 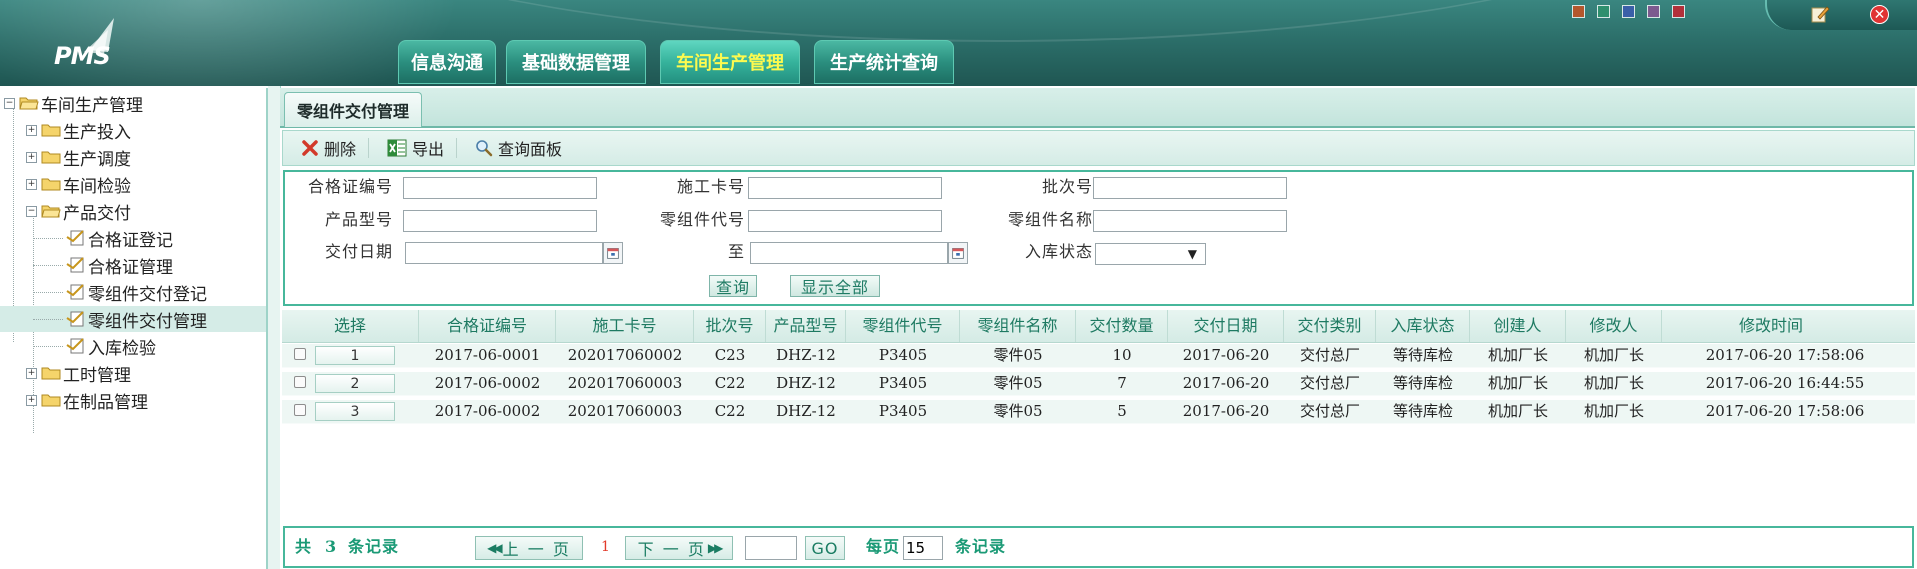 What do you see at coordinates (500, 221) in the screenshot?
I see `product-model-input` at bounding box center [500, 221].